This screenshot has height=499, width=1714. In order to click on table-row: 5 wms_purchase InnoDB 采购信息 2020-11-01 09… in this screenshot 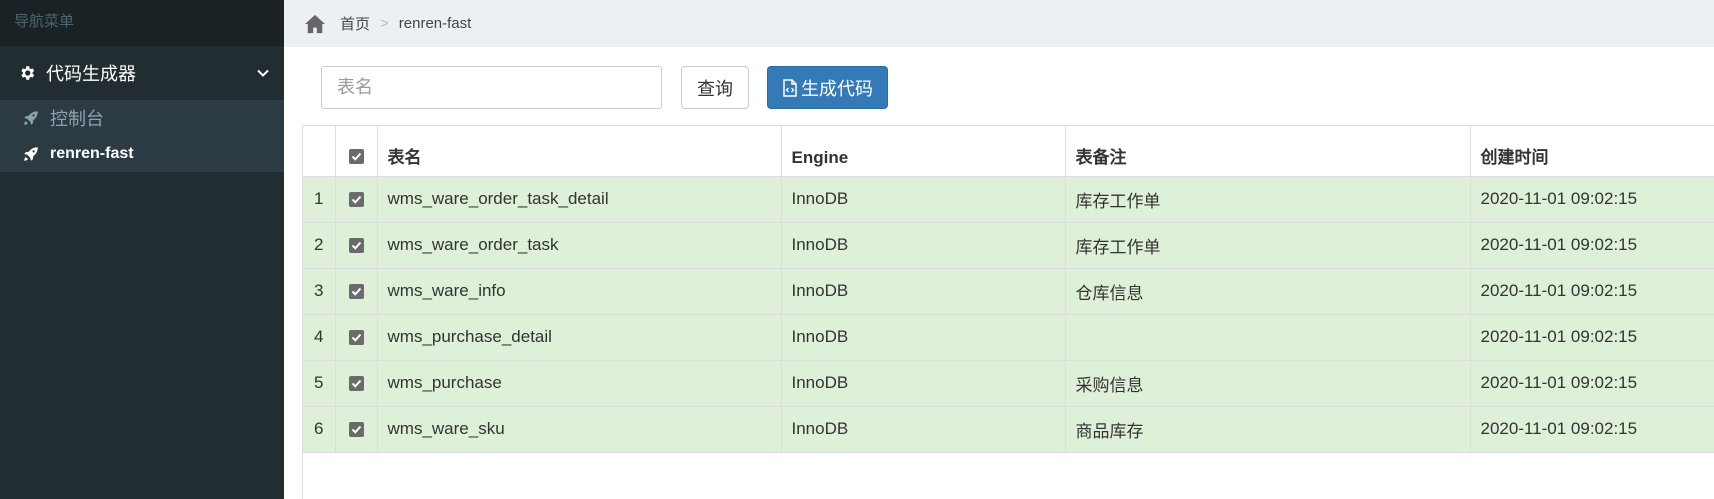, I will do `click(1008, 383)`.